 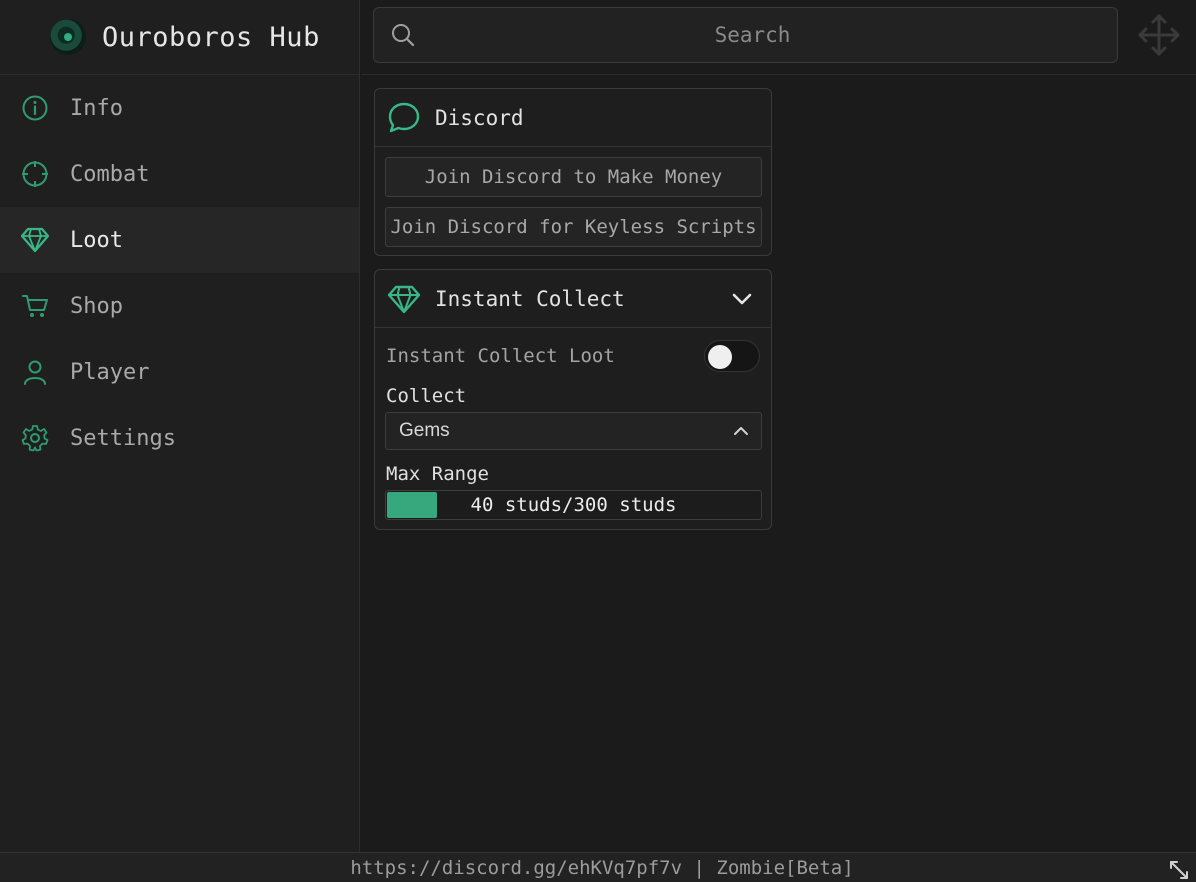 I want to click on sidebar-nav: Info Combat Loot Shop Player Settings, so click(x=179, y=273).